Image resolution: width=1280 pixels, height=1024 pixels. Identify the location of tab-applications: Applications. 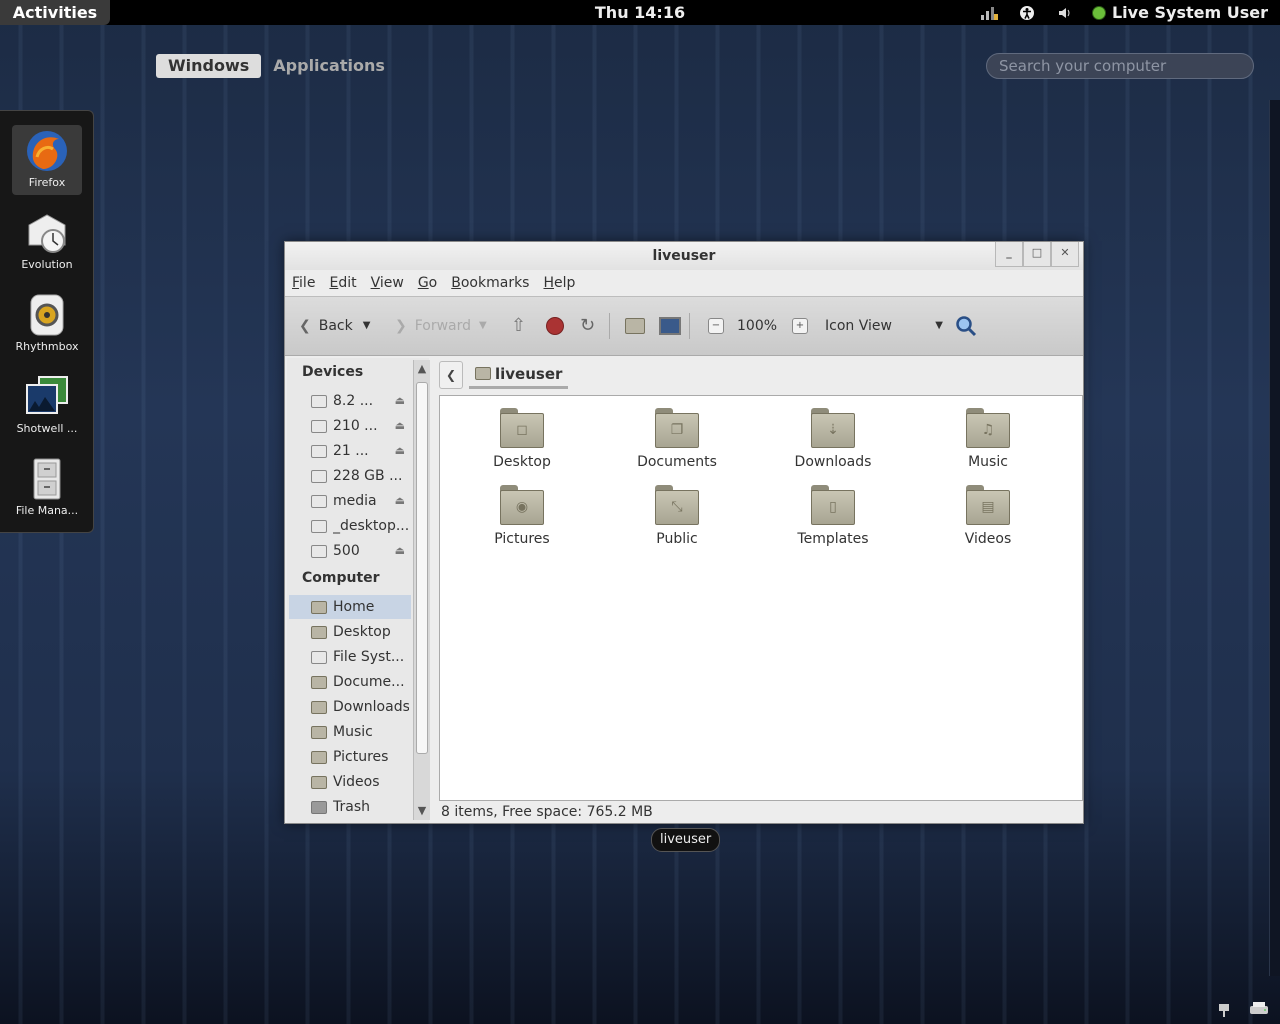
(329, 66).